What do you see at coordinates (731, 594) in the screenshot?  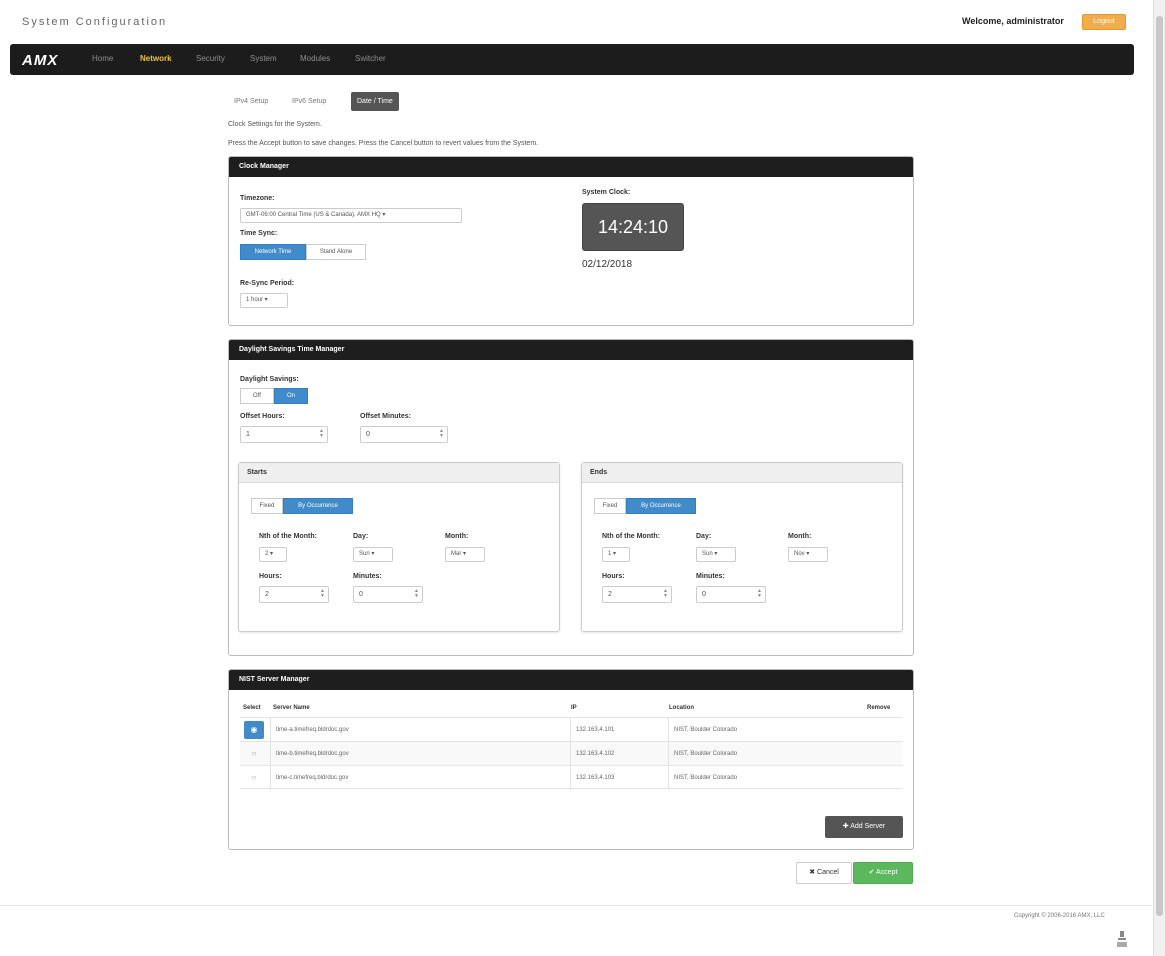 I see `ends-minutes-input: 0 ▲ ▼` at bounding box center [731, 594].